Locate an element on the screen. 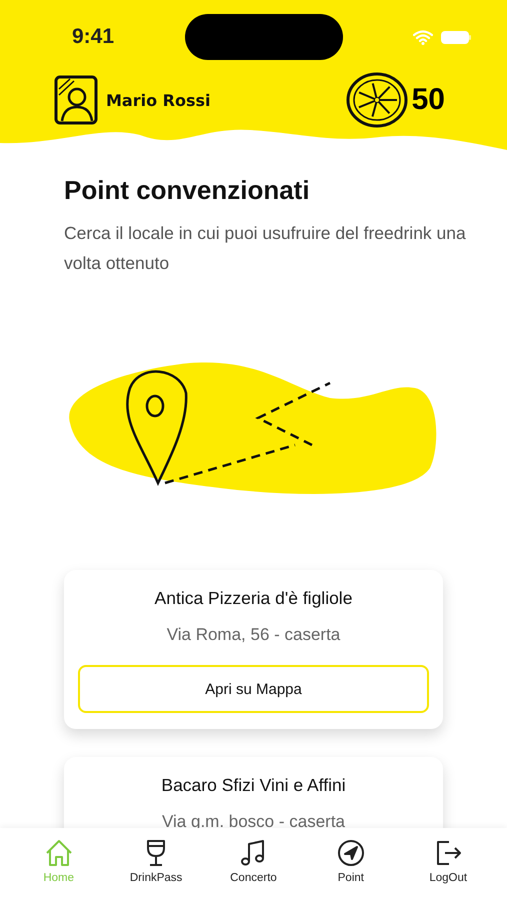  lemon-slice-icon is located at coordinates (377, 100).